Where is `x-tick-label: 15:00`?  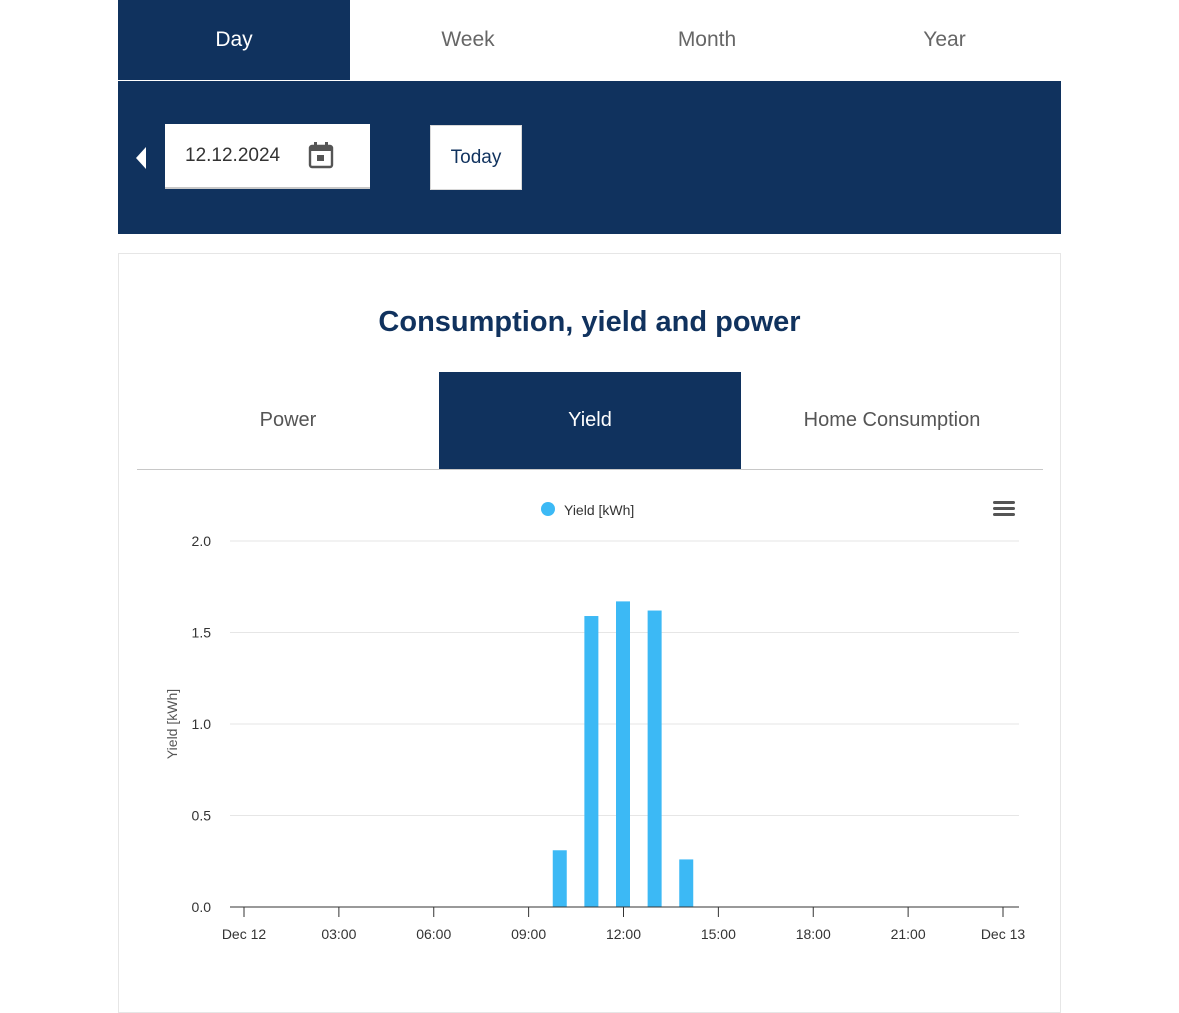
x-tick-label: 15:00 is located at coordinates (718, 934).